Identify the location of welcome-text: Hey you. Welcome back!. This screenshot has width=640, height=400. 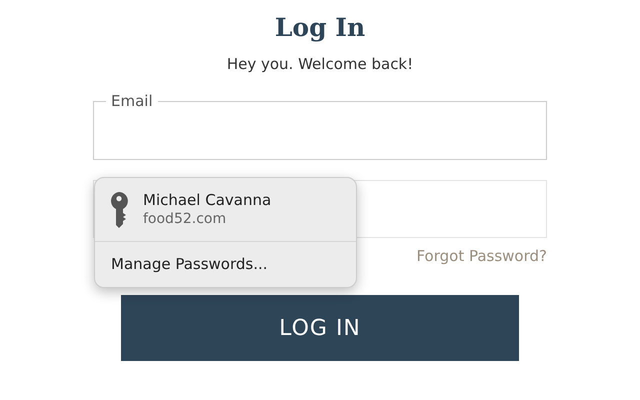
(320, 64).